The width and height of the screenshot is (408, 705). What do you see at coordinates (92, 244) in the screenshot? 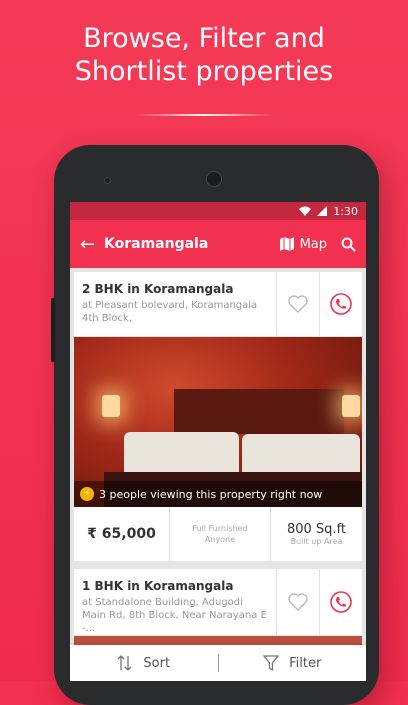
I see `arrow-left-icon: ←` at bounding box center [92, 244].